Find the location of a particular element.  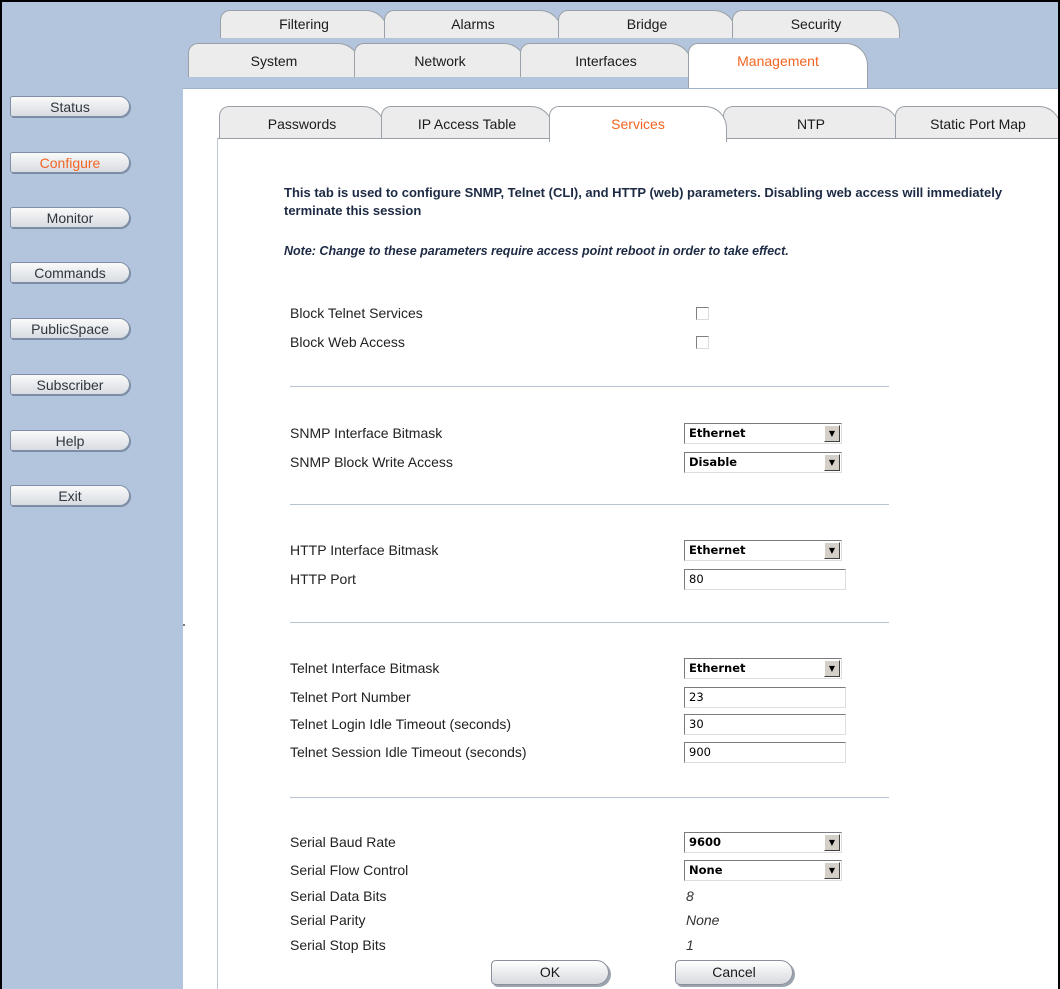

serial-baud-label: Serial Baud Rate is located at coordinates (343, 842).